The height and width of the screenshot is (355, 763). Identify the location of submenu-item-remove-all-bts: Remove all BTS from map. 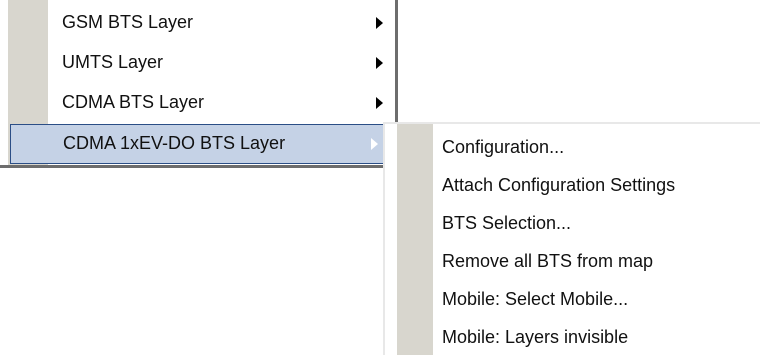
(593, 261).